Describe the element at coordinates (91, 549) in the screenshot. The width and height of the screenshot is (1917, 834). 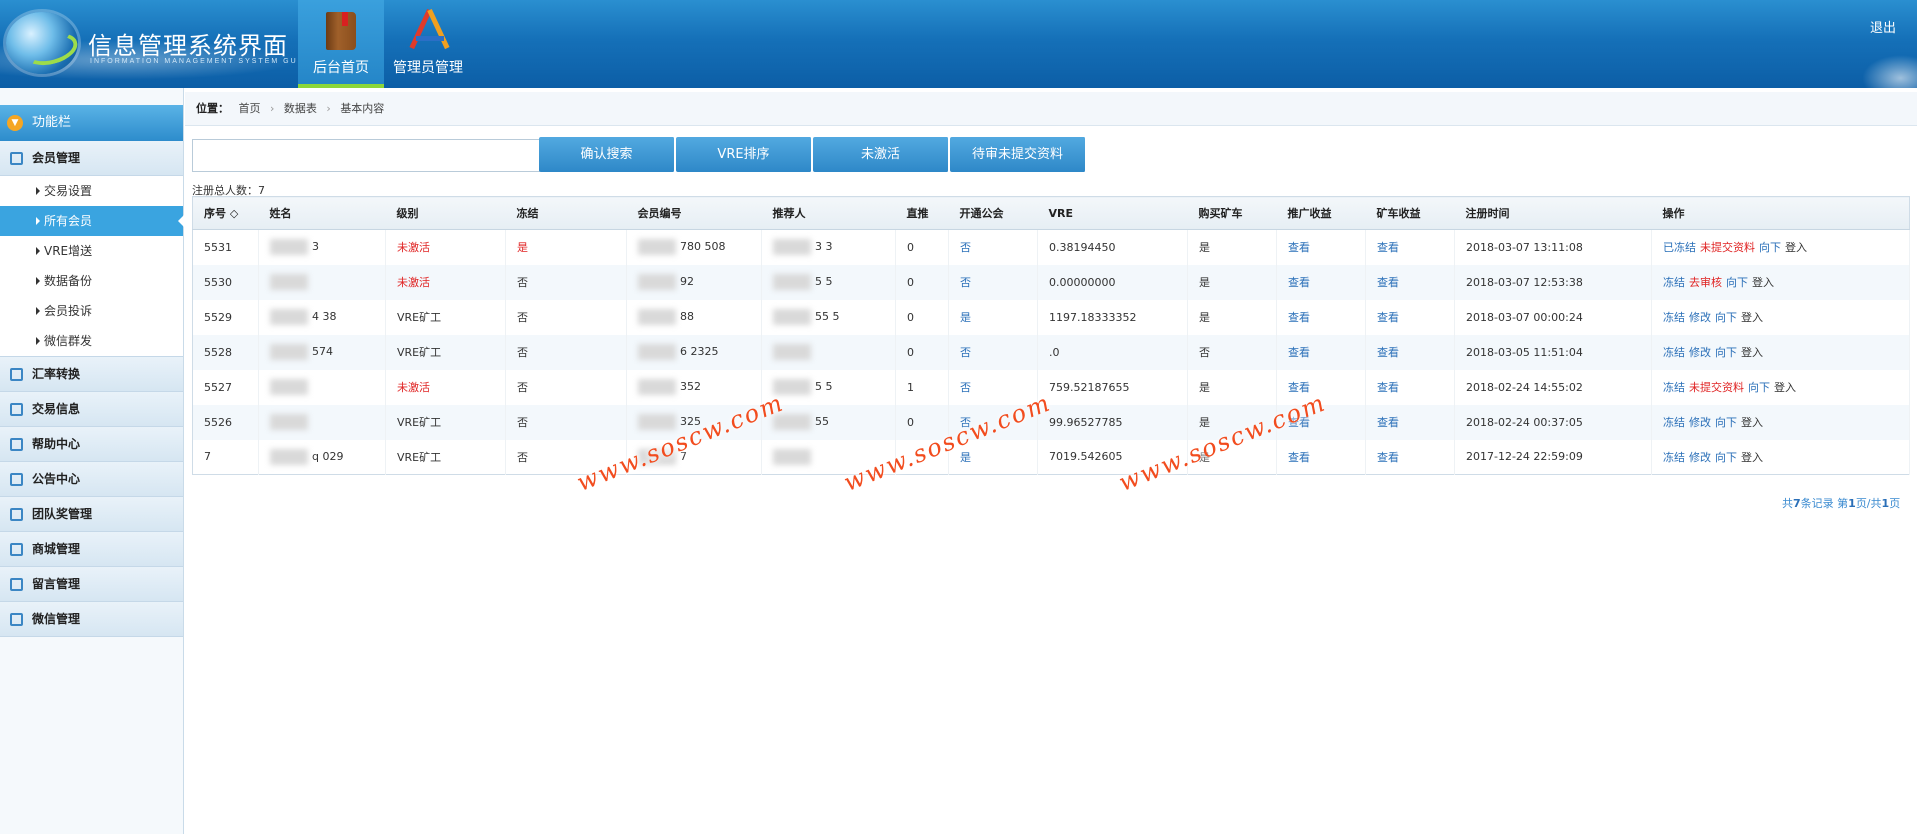
I see `sidebar-group-mall: 商城管理` at that location.